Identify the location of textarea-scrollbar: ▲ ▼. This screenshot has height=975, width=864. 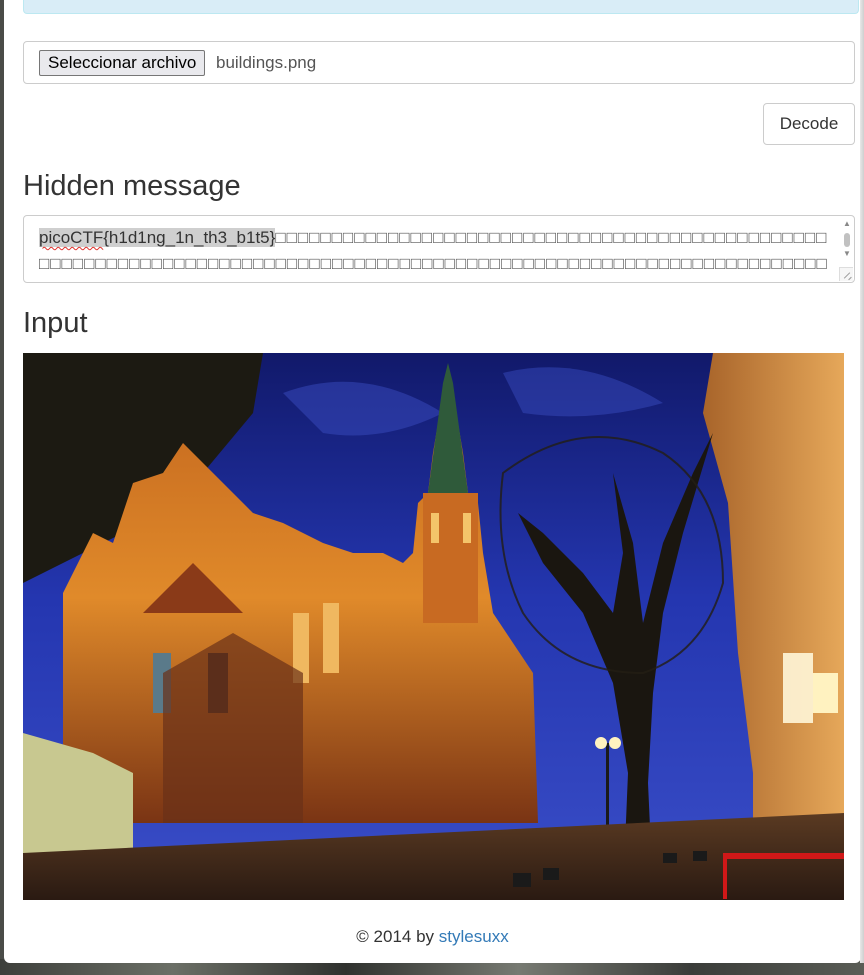
(847, 242).